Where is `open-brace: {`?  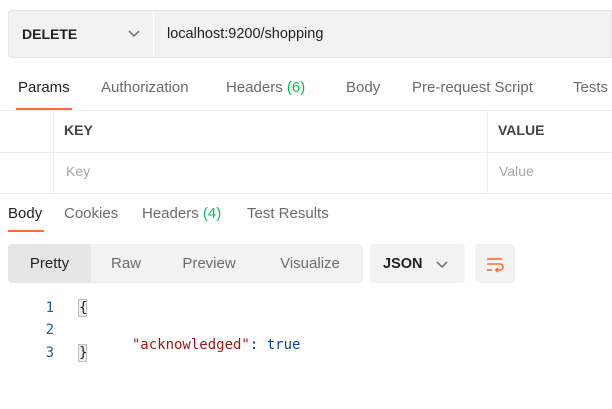
open-brace: { is located at coordinates (83, 308).